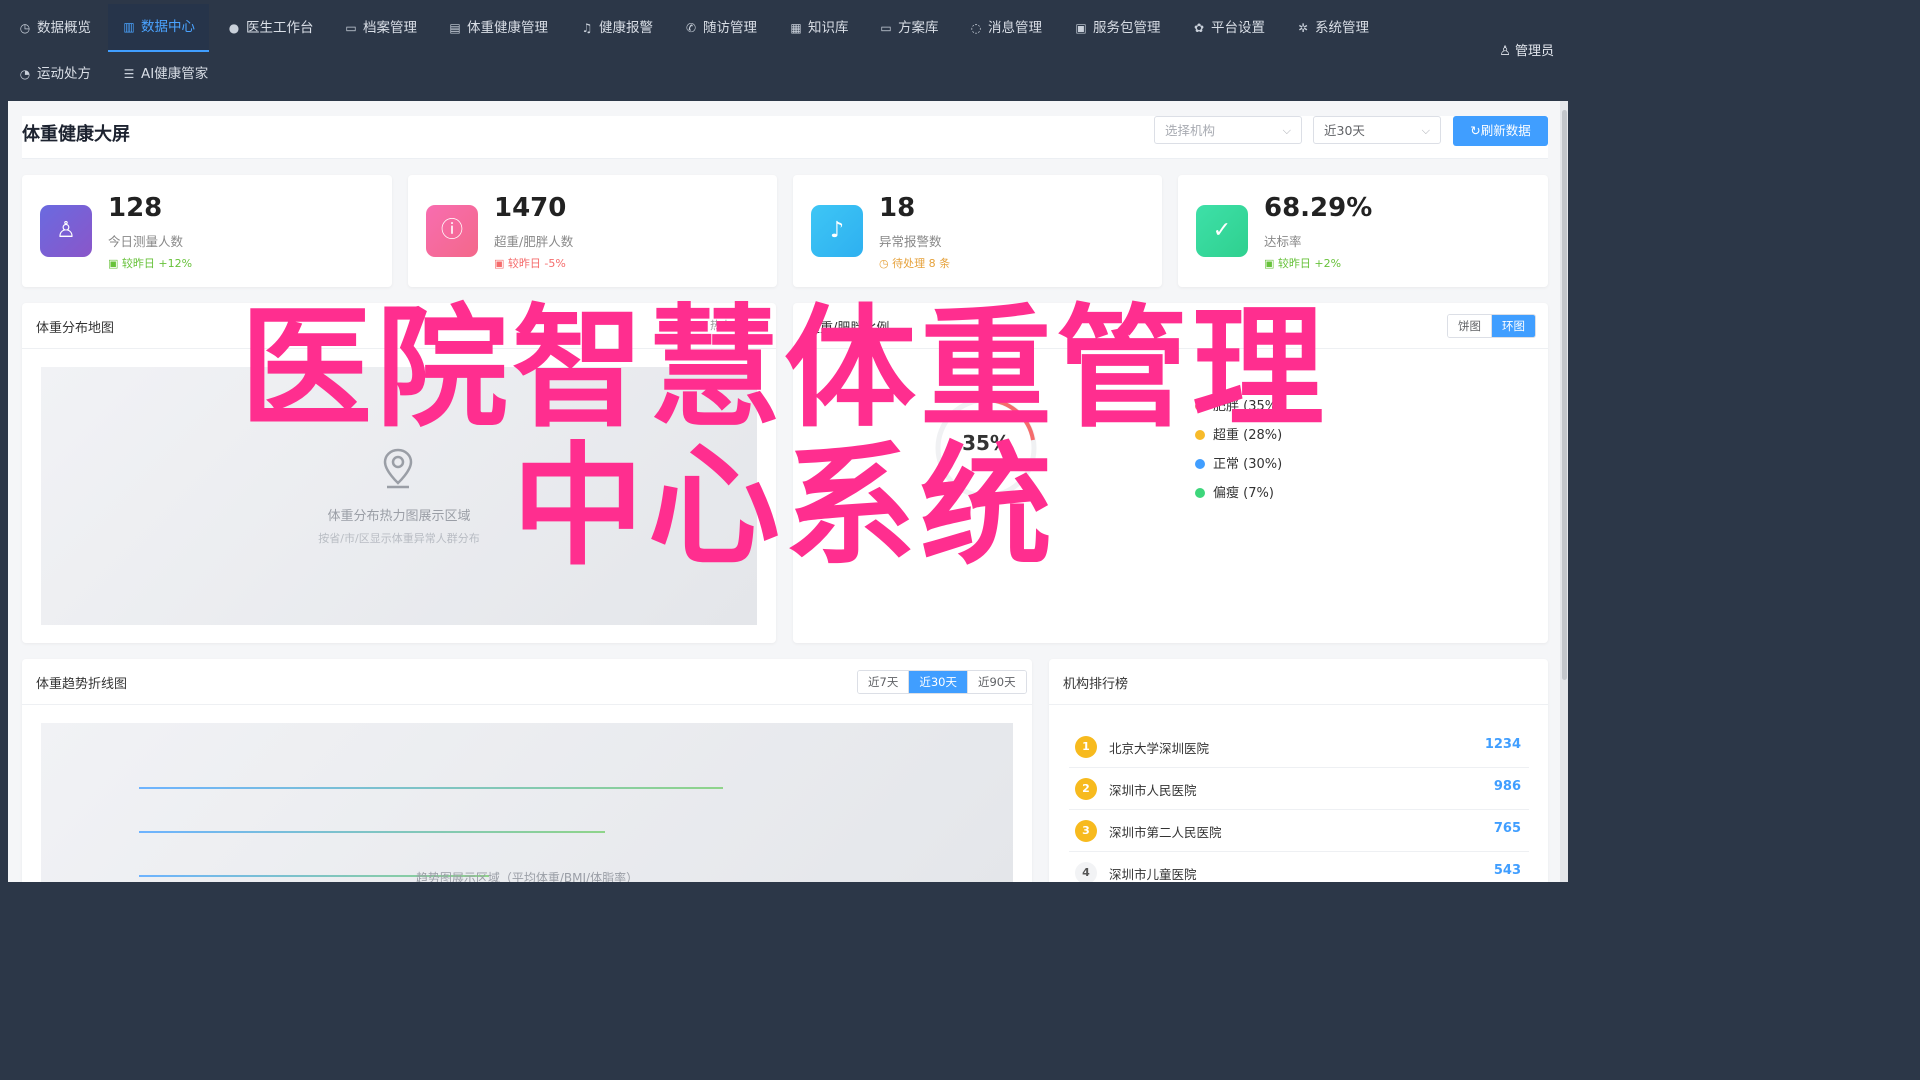 The width and height of the screenshot is (1920, 1080). Describe the element at coordinates (977, 231) in the screenshot. I see `stat-card-alerts: ♪ 18 异常报警数 ◷ 待处理 8 条` at that location.